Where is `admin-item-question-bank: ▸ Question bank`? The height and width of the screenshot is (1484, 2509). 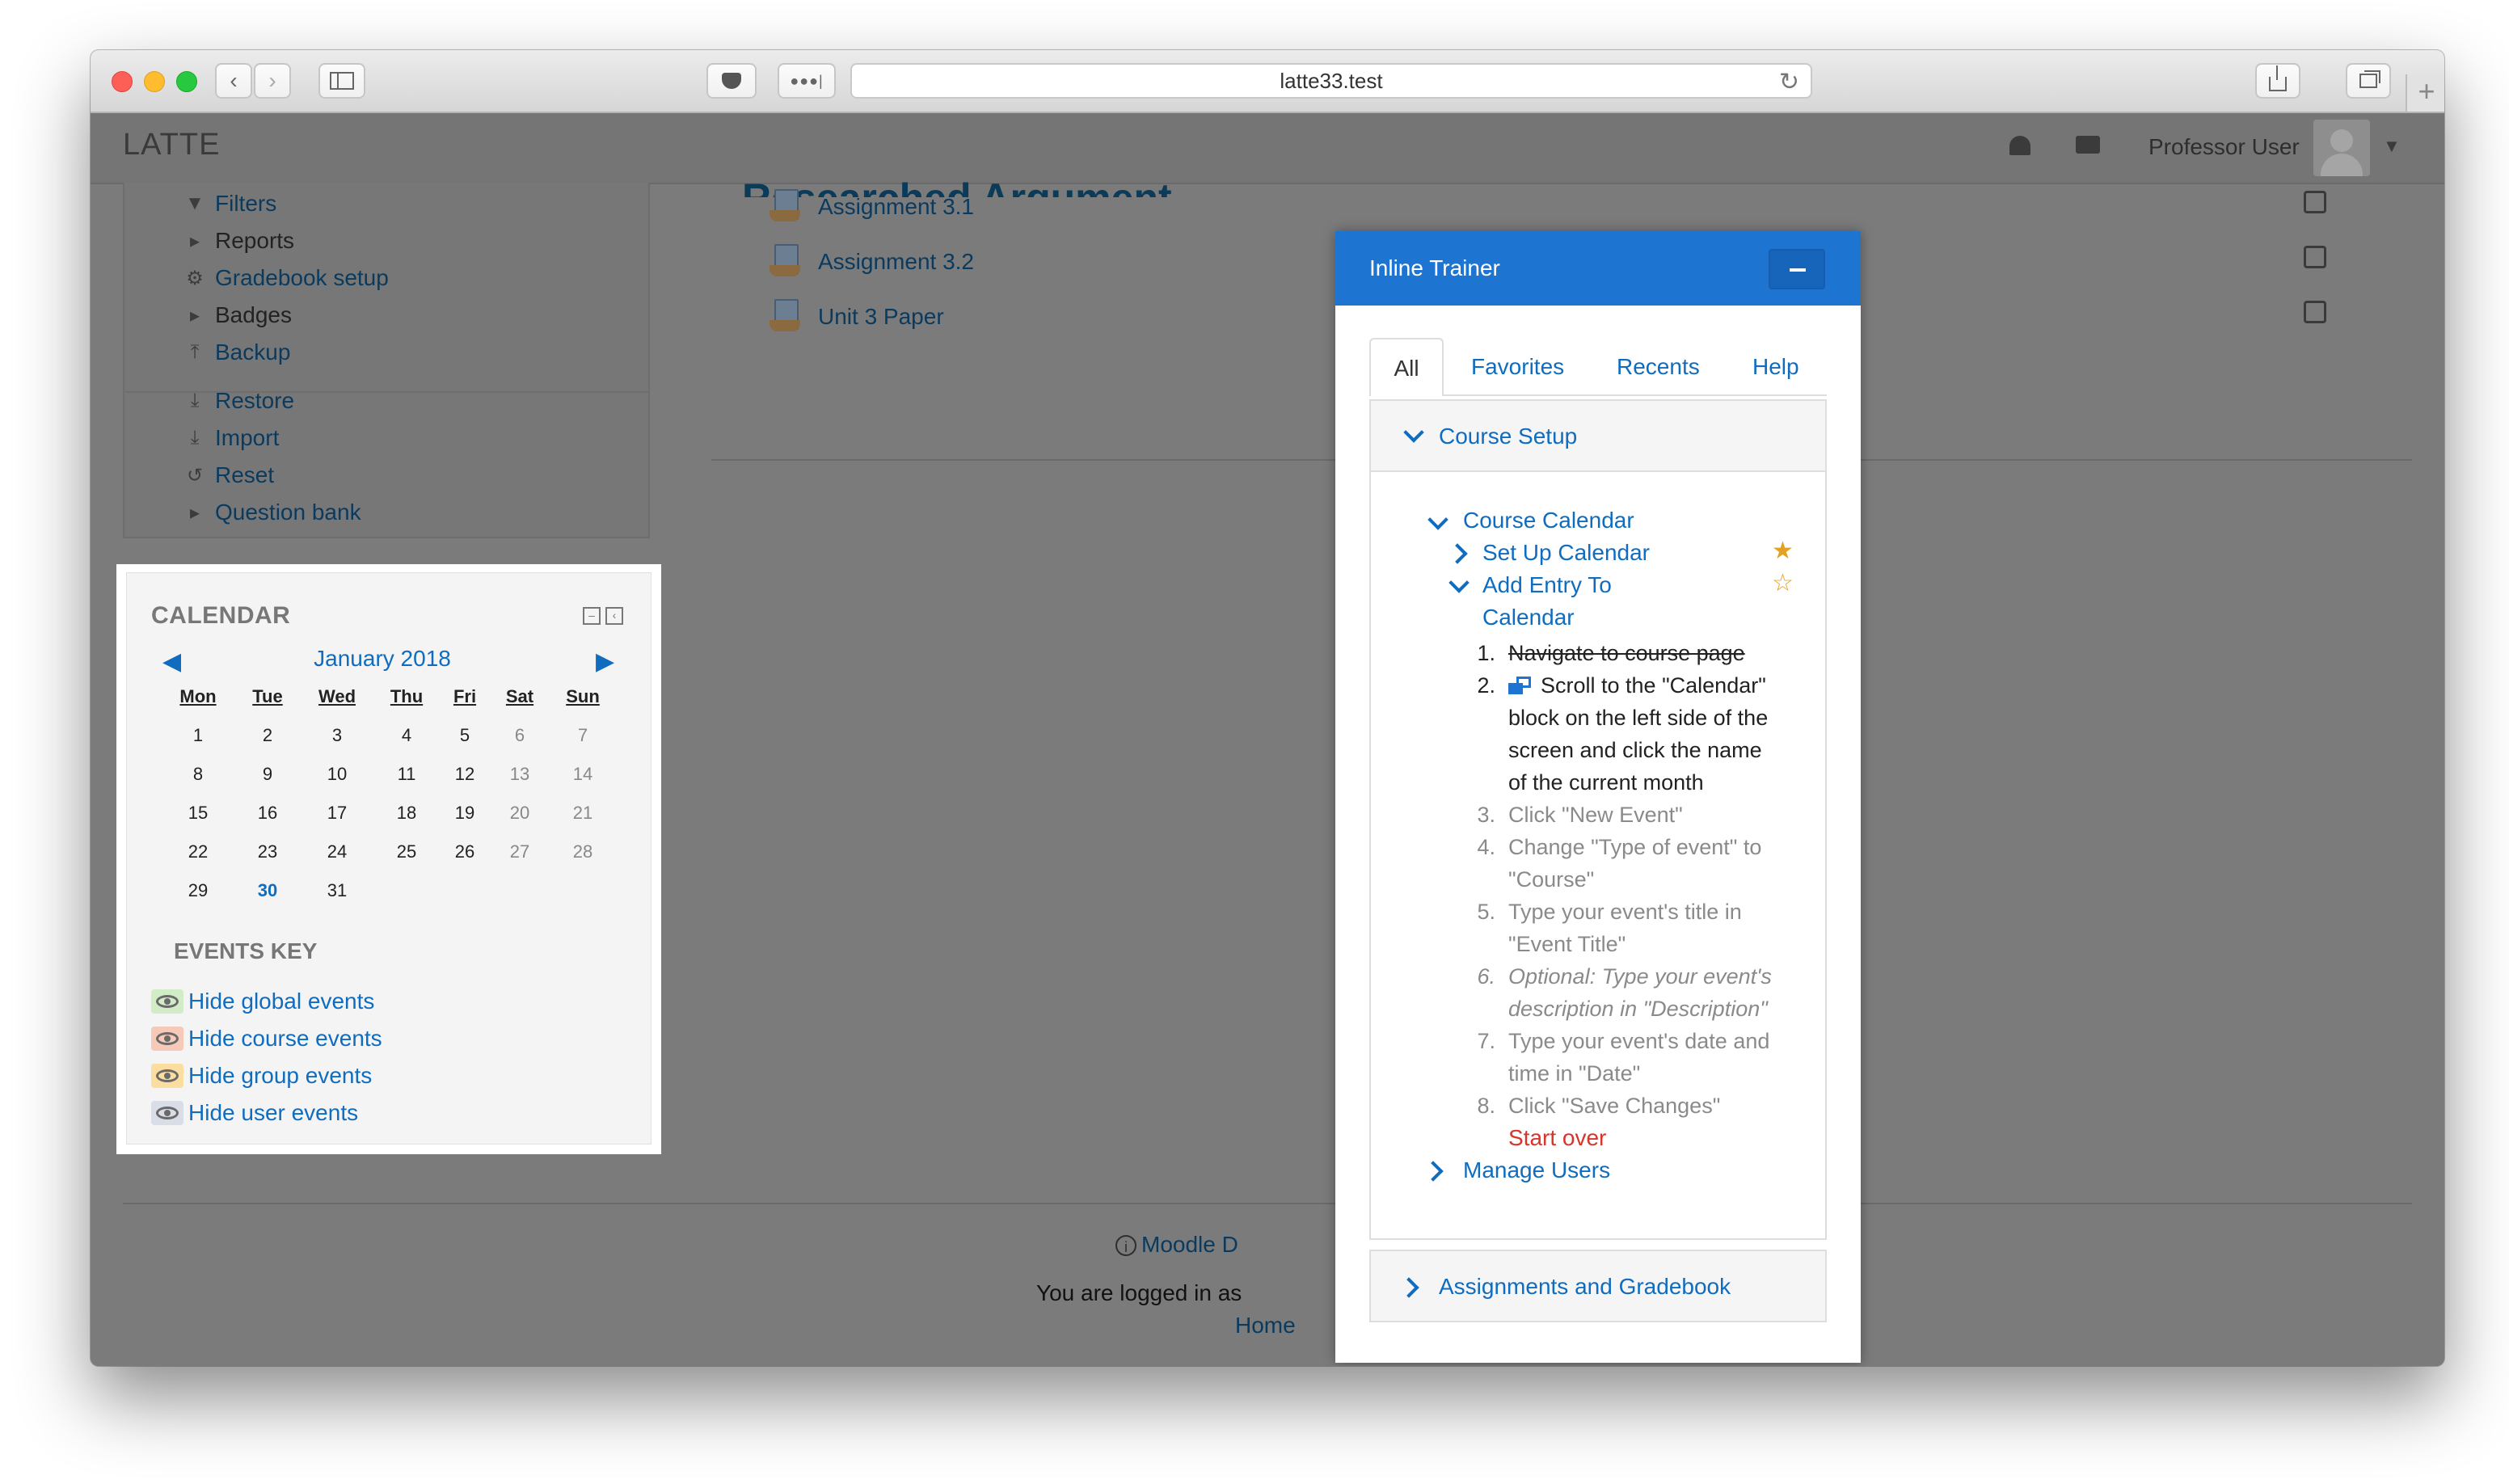
admin-item-question-bank: ▸ Question bank is located at coordinates (271, 512).